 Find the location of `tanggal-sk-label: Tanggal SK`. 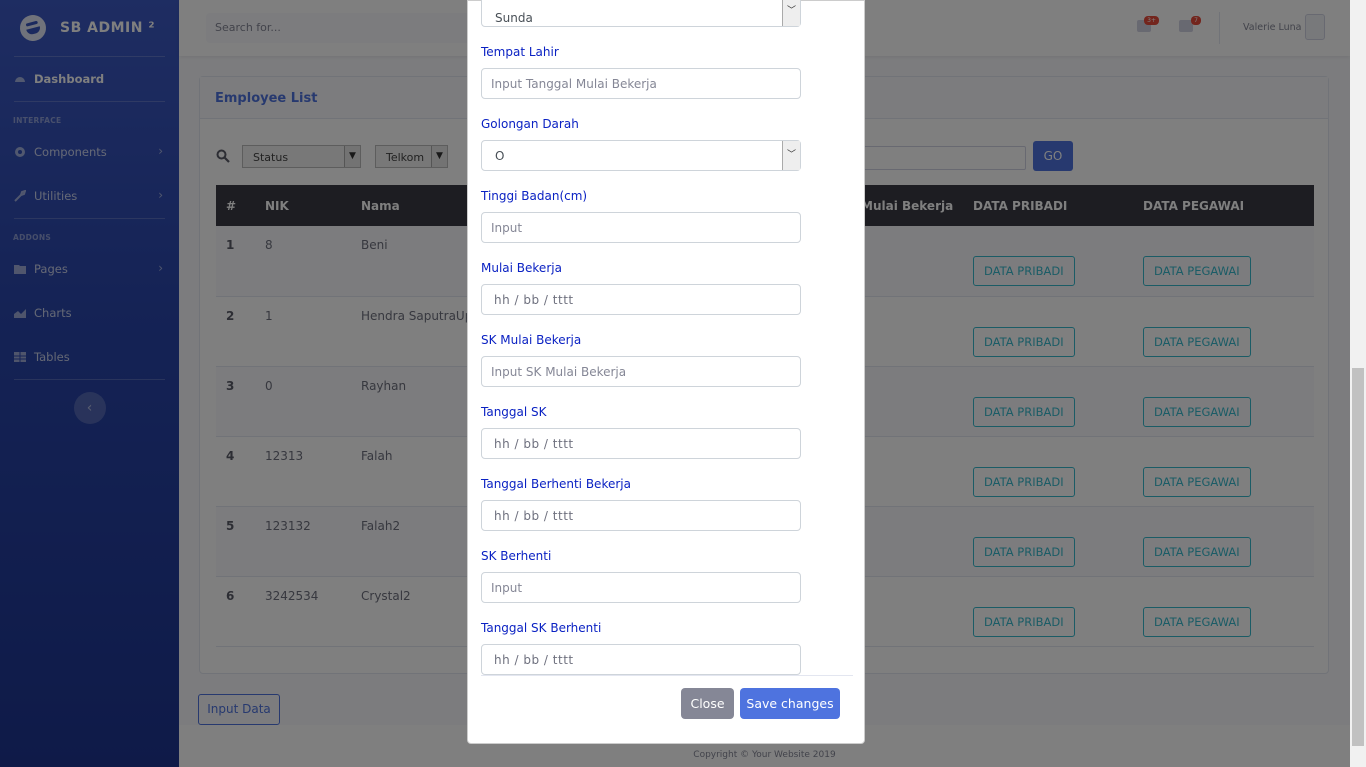

tanggal-sk-label: Tanggal SK is located at coordinates (514, 412).